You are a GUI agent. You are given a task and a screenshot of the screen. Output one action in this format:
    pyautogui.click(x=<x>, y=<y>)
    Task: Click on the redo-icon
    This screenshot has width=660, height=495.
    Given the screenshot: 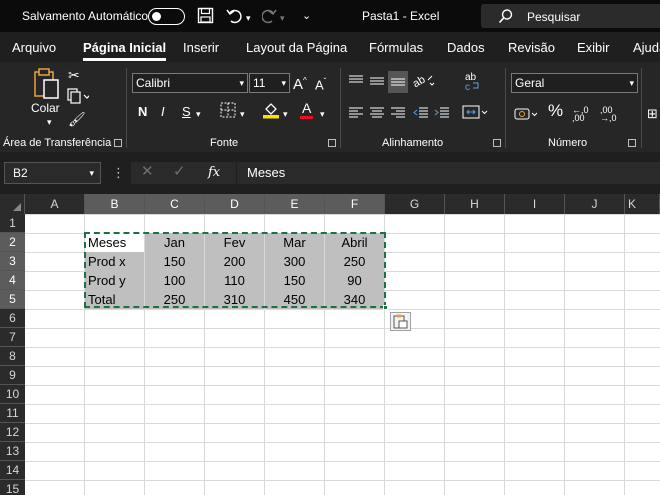 What is the action you would take?
    pyautogui.click(x=269, y=18)
    